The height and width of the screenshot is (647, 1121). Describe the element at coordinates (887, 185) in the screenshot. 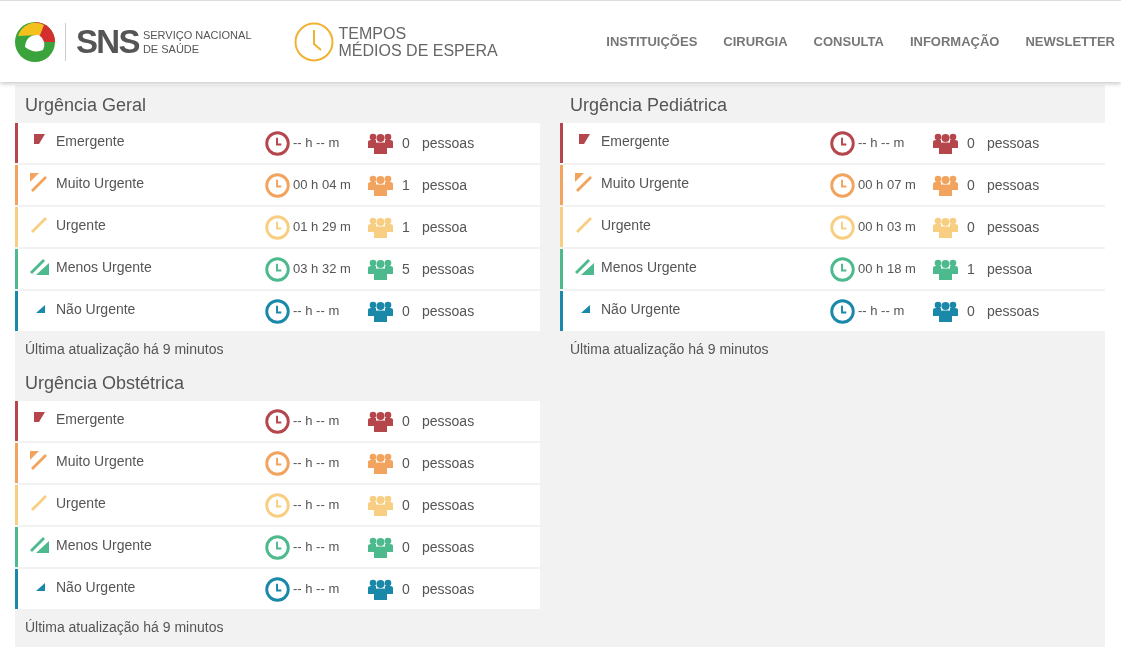

I see `wait-time: 00 h 07 m` at that location.